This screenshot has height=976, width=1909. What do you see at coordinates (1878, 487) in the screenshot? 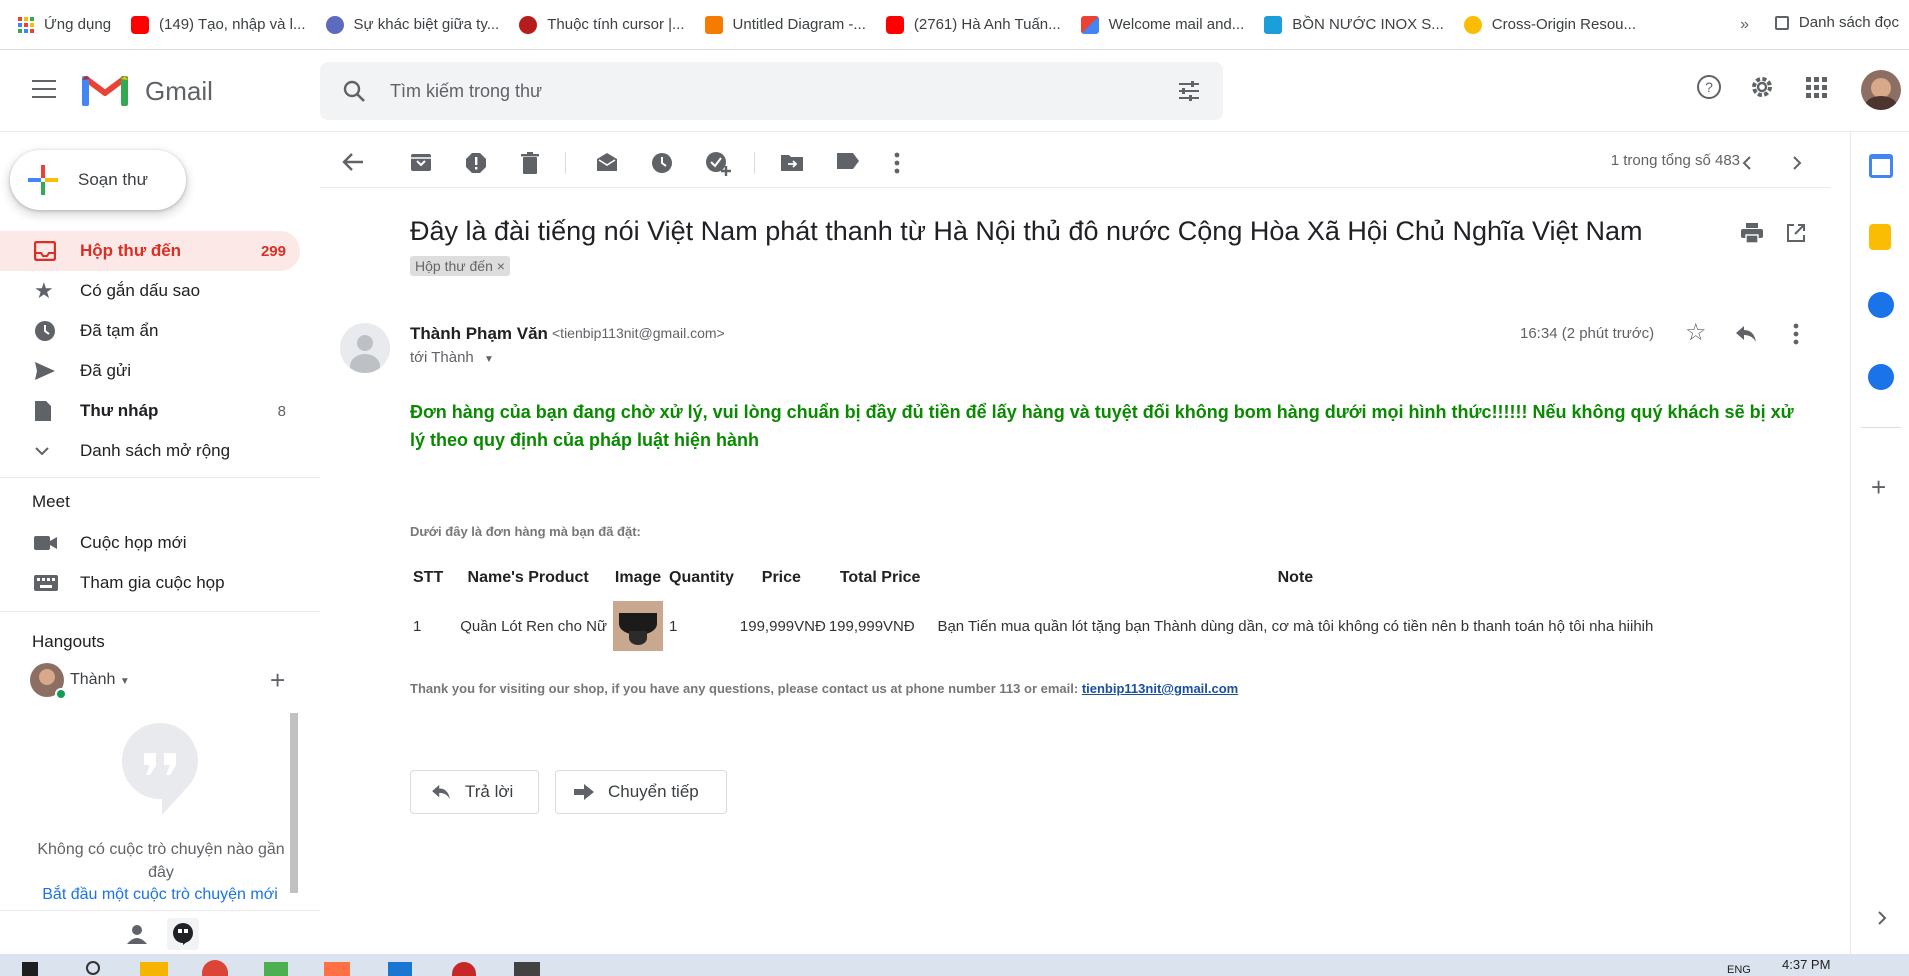
I see `add-addon-plus-icon: +` at bounding box center [1878, 487].